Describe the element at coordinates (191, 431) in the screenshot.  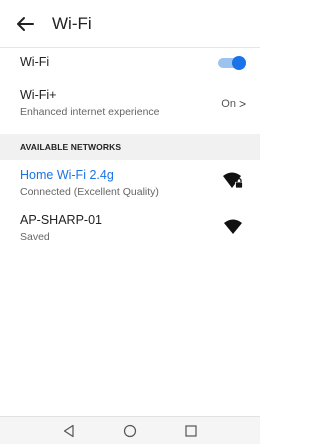
I see `recents-square-icon` at that location.